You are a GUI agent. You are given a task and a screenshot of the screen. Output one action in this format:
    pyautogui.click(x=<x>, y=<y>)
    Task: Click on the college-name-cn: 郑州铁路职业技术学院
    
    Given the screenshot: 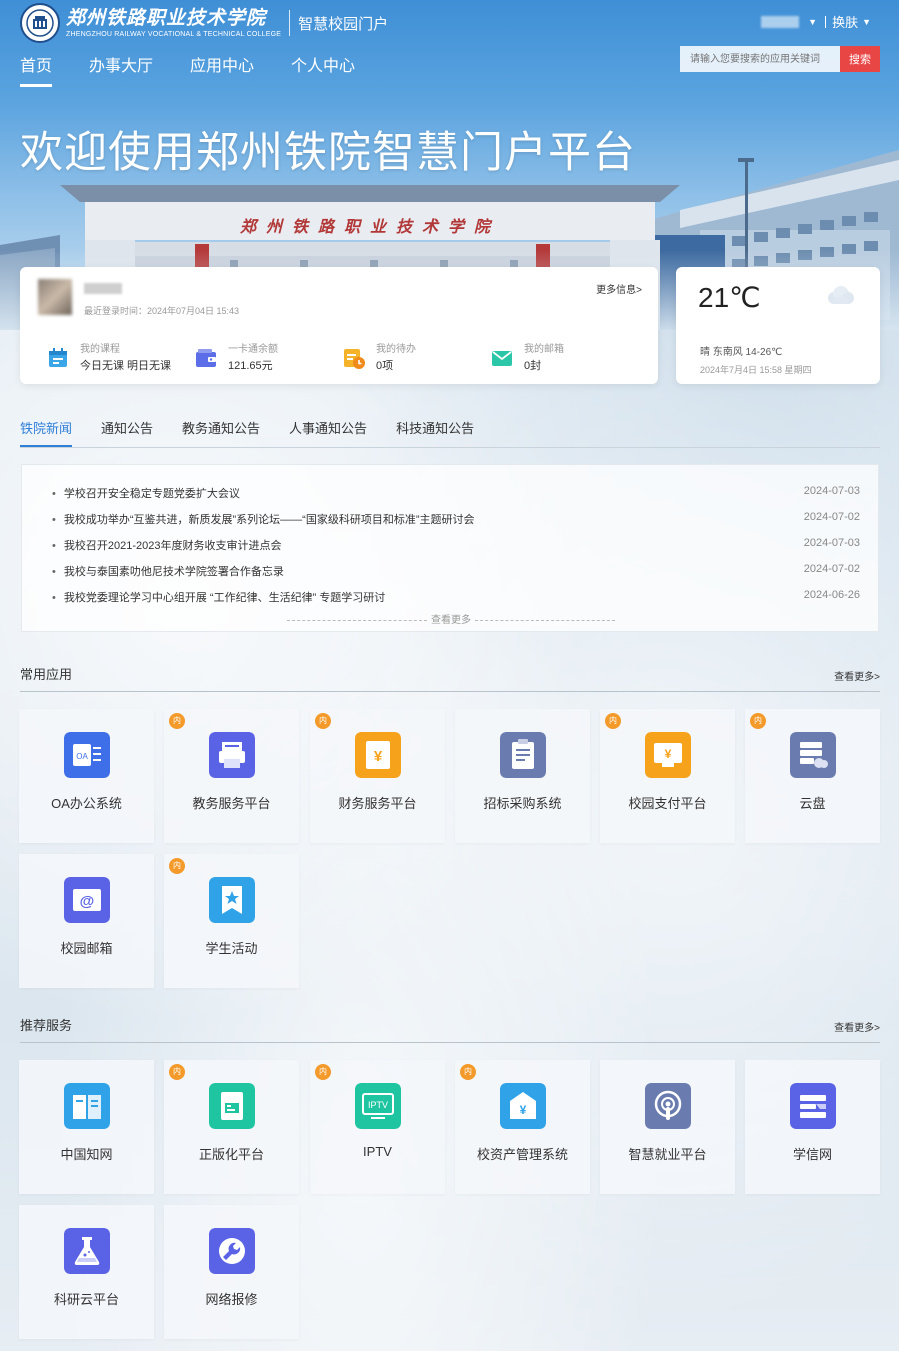 What is the action you would take?
    pyautogui.click(x=166, y=18)
    